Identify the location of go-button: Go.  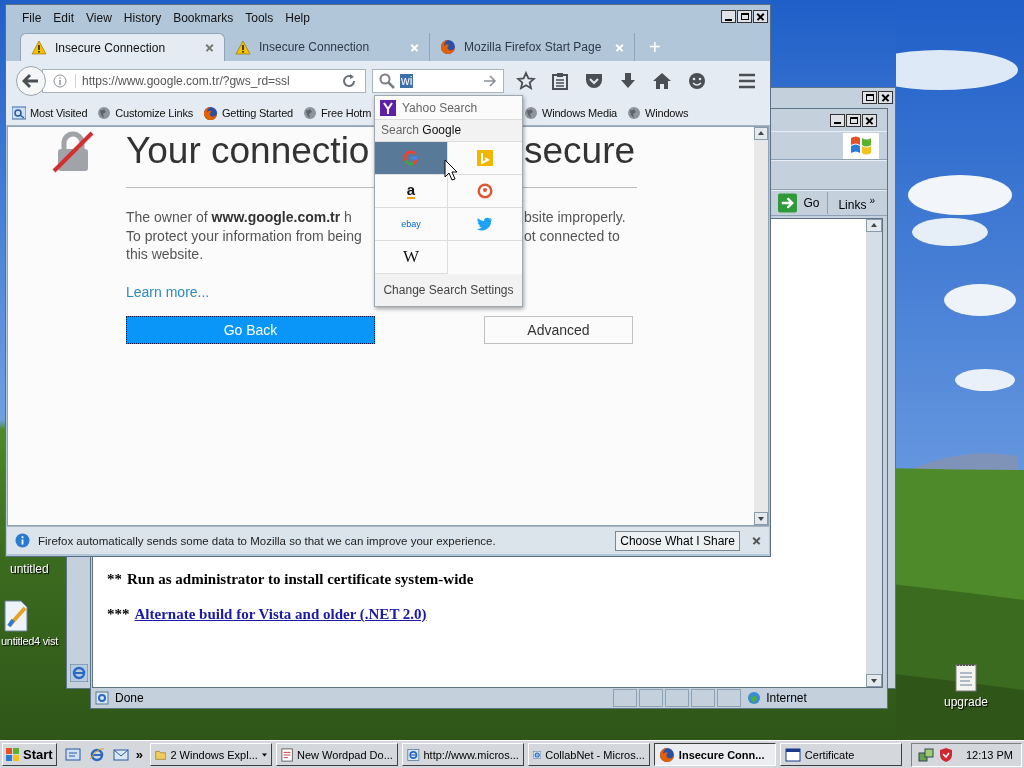
(802, 203).